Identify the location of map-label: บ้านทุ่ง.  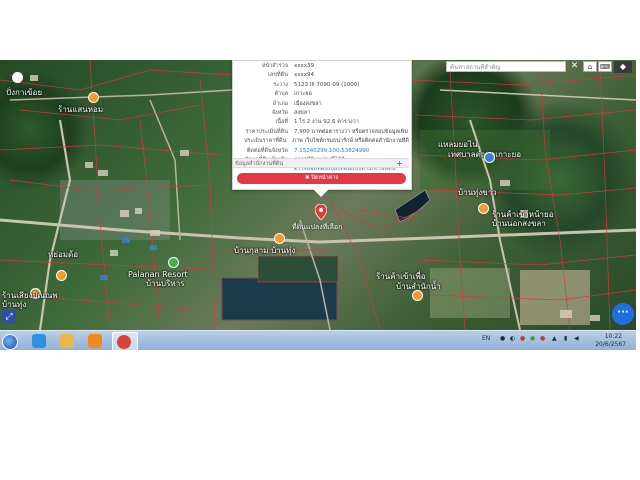
(14, 304).